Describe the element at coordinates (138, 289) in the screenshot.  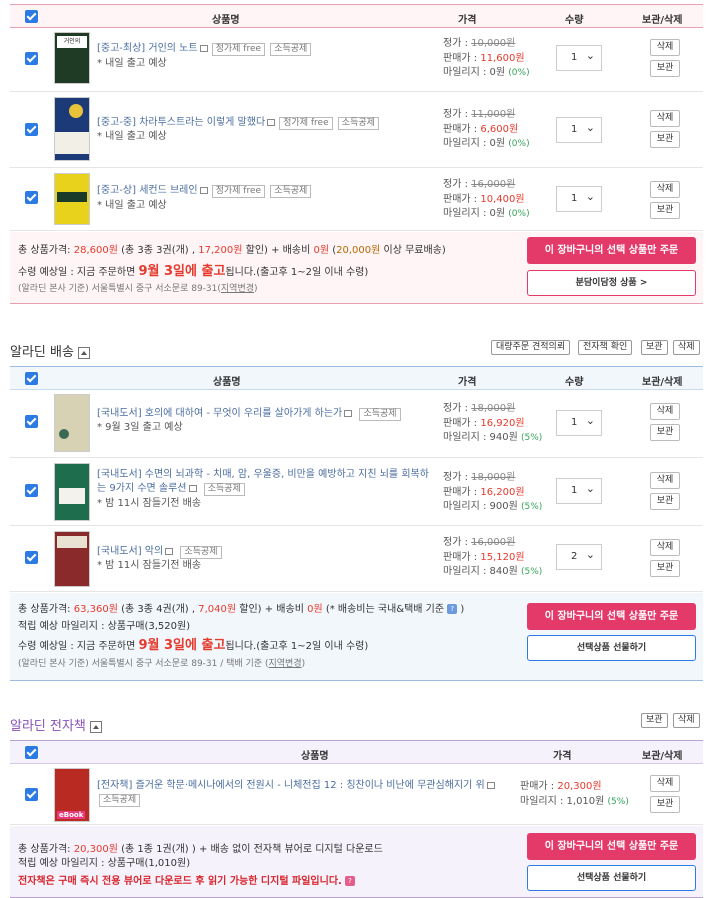
I see `address-line: (알라딘 본사 기준) 서울특별시 중구 서소문로 89-31(지역변경)` at that location.